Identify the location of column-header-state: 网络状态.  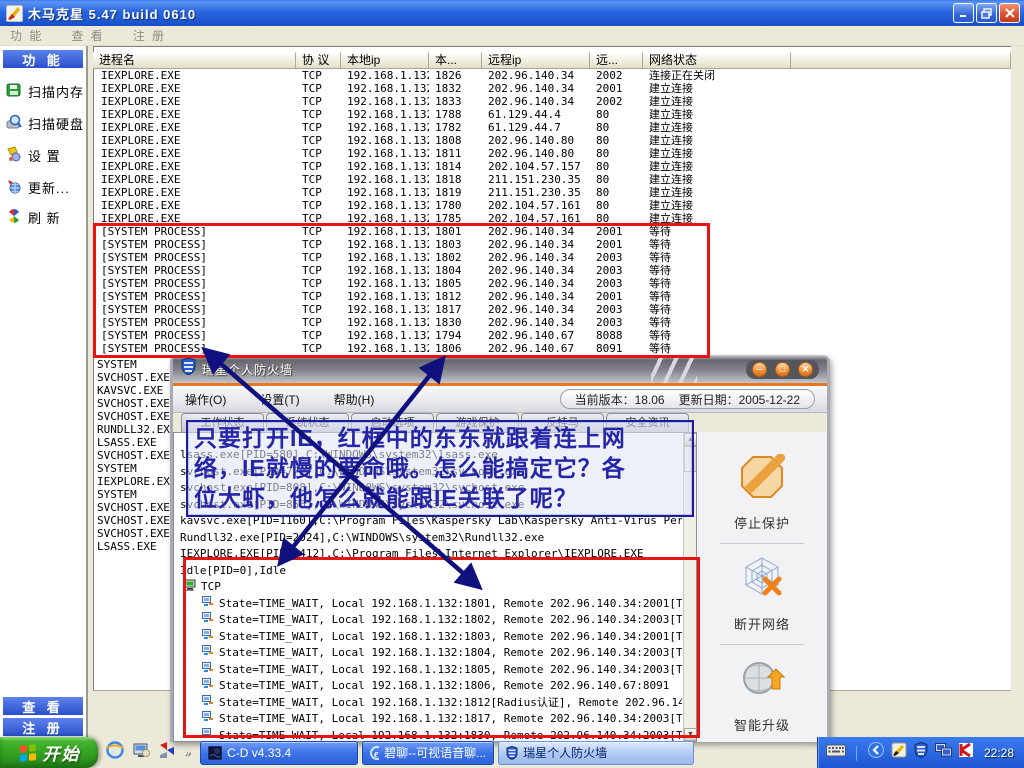
(717, 60).